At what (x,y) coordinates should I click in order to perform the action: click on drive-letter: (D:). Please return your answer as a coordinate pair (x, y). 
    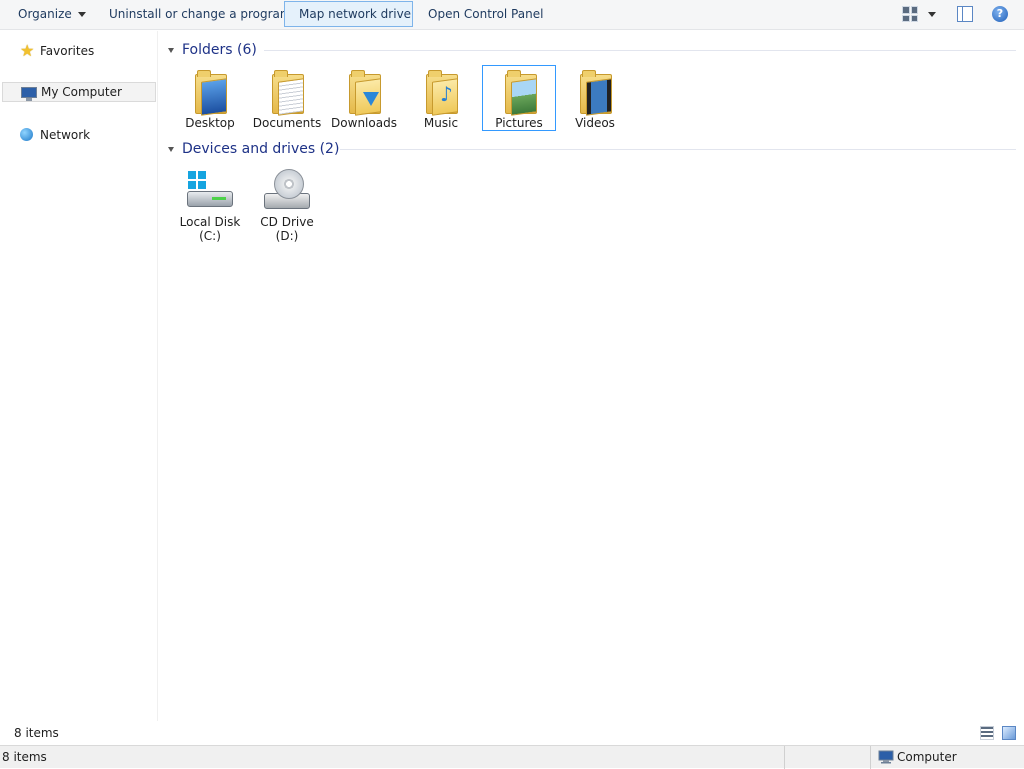
    Looking at the image, I should click on (287, 236).